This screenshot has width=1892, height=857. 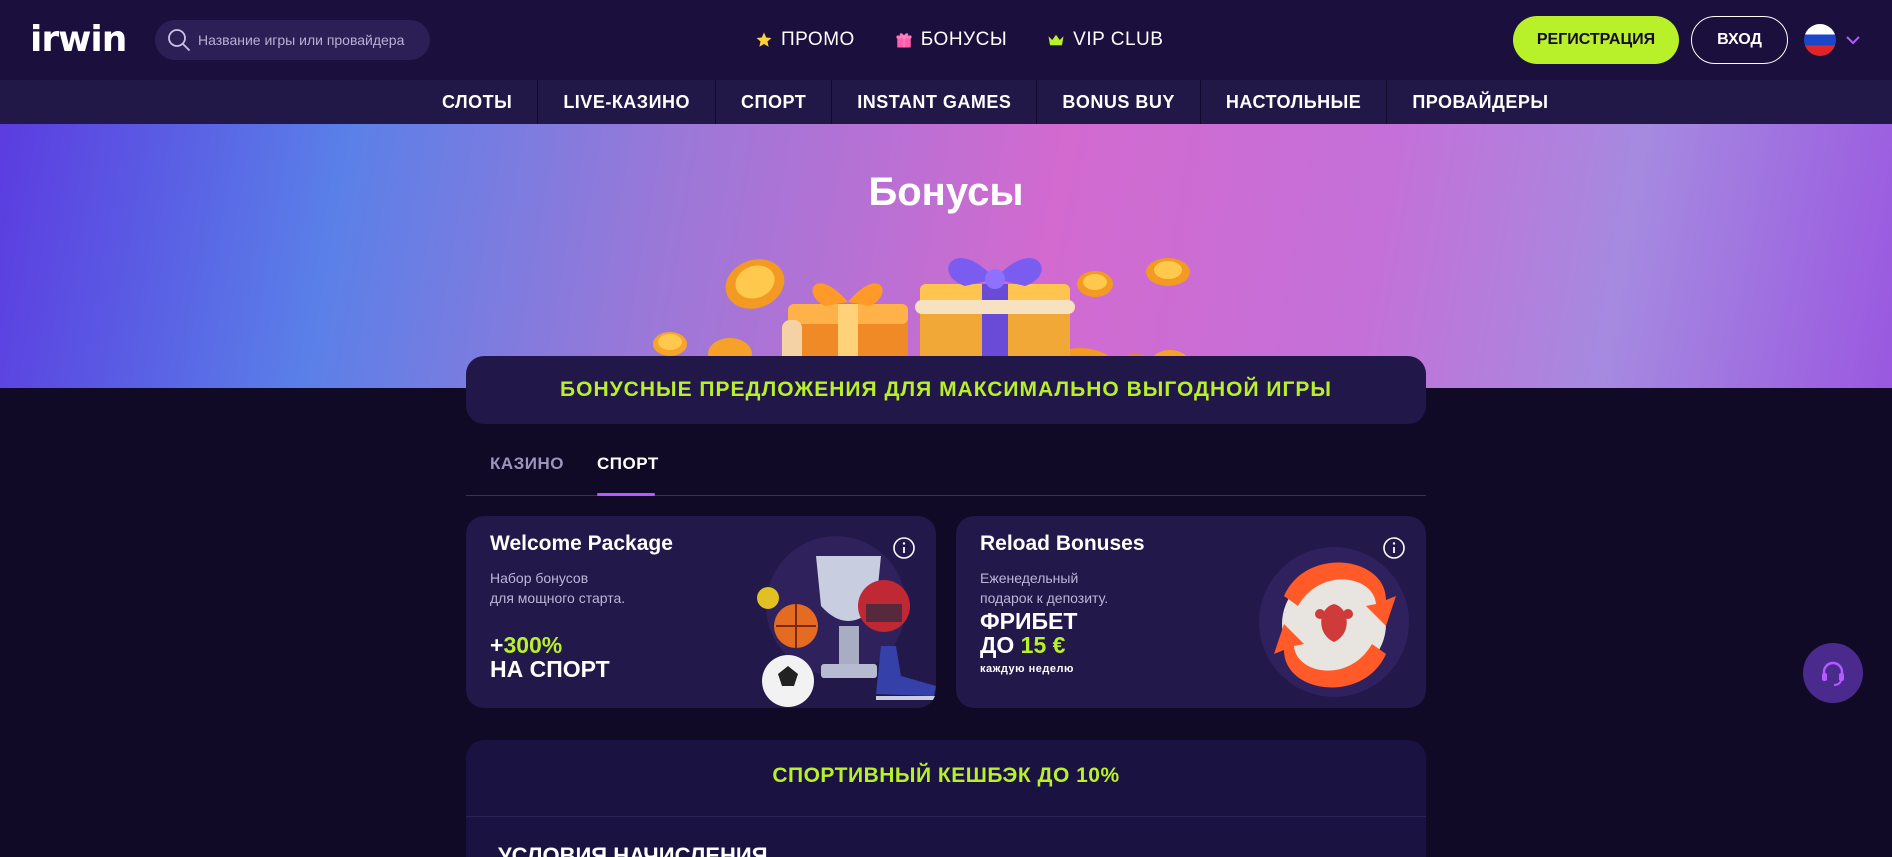 What do you see at coordinates (308, 40) in the screenshot?
I see `search-input` at bounding box center [308, 40].